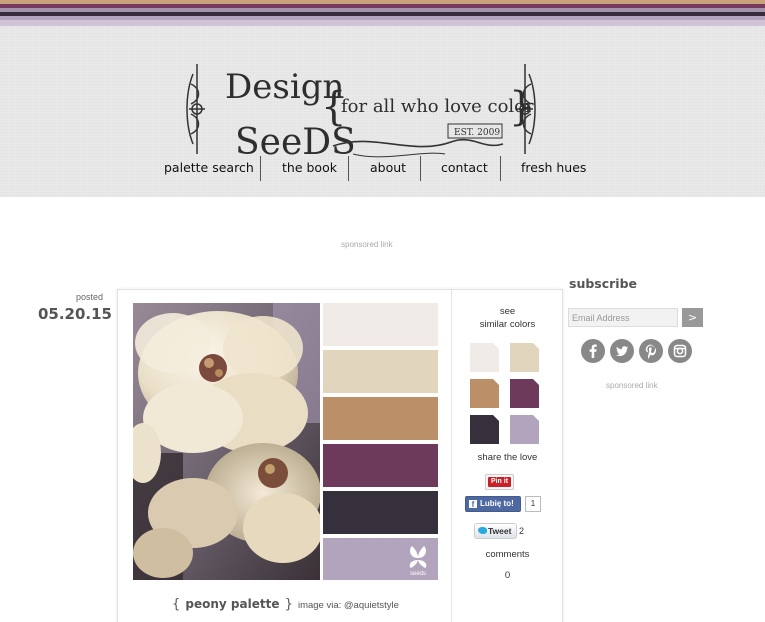  I want to click on facebook-icon, so click(593, 351).